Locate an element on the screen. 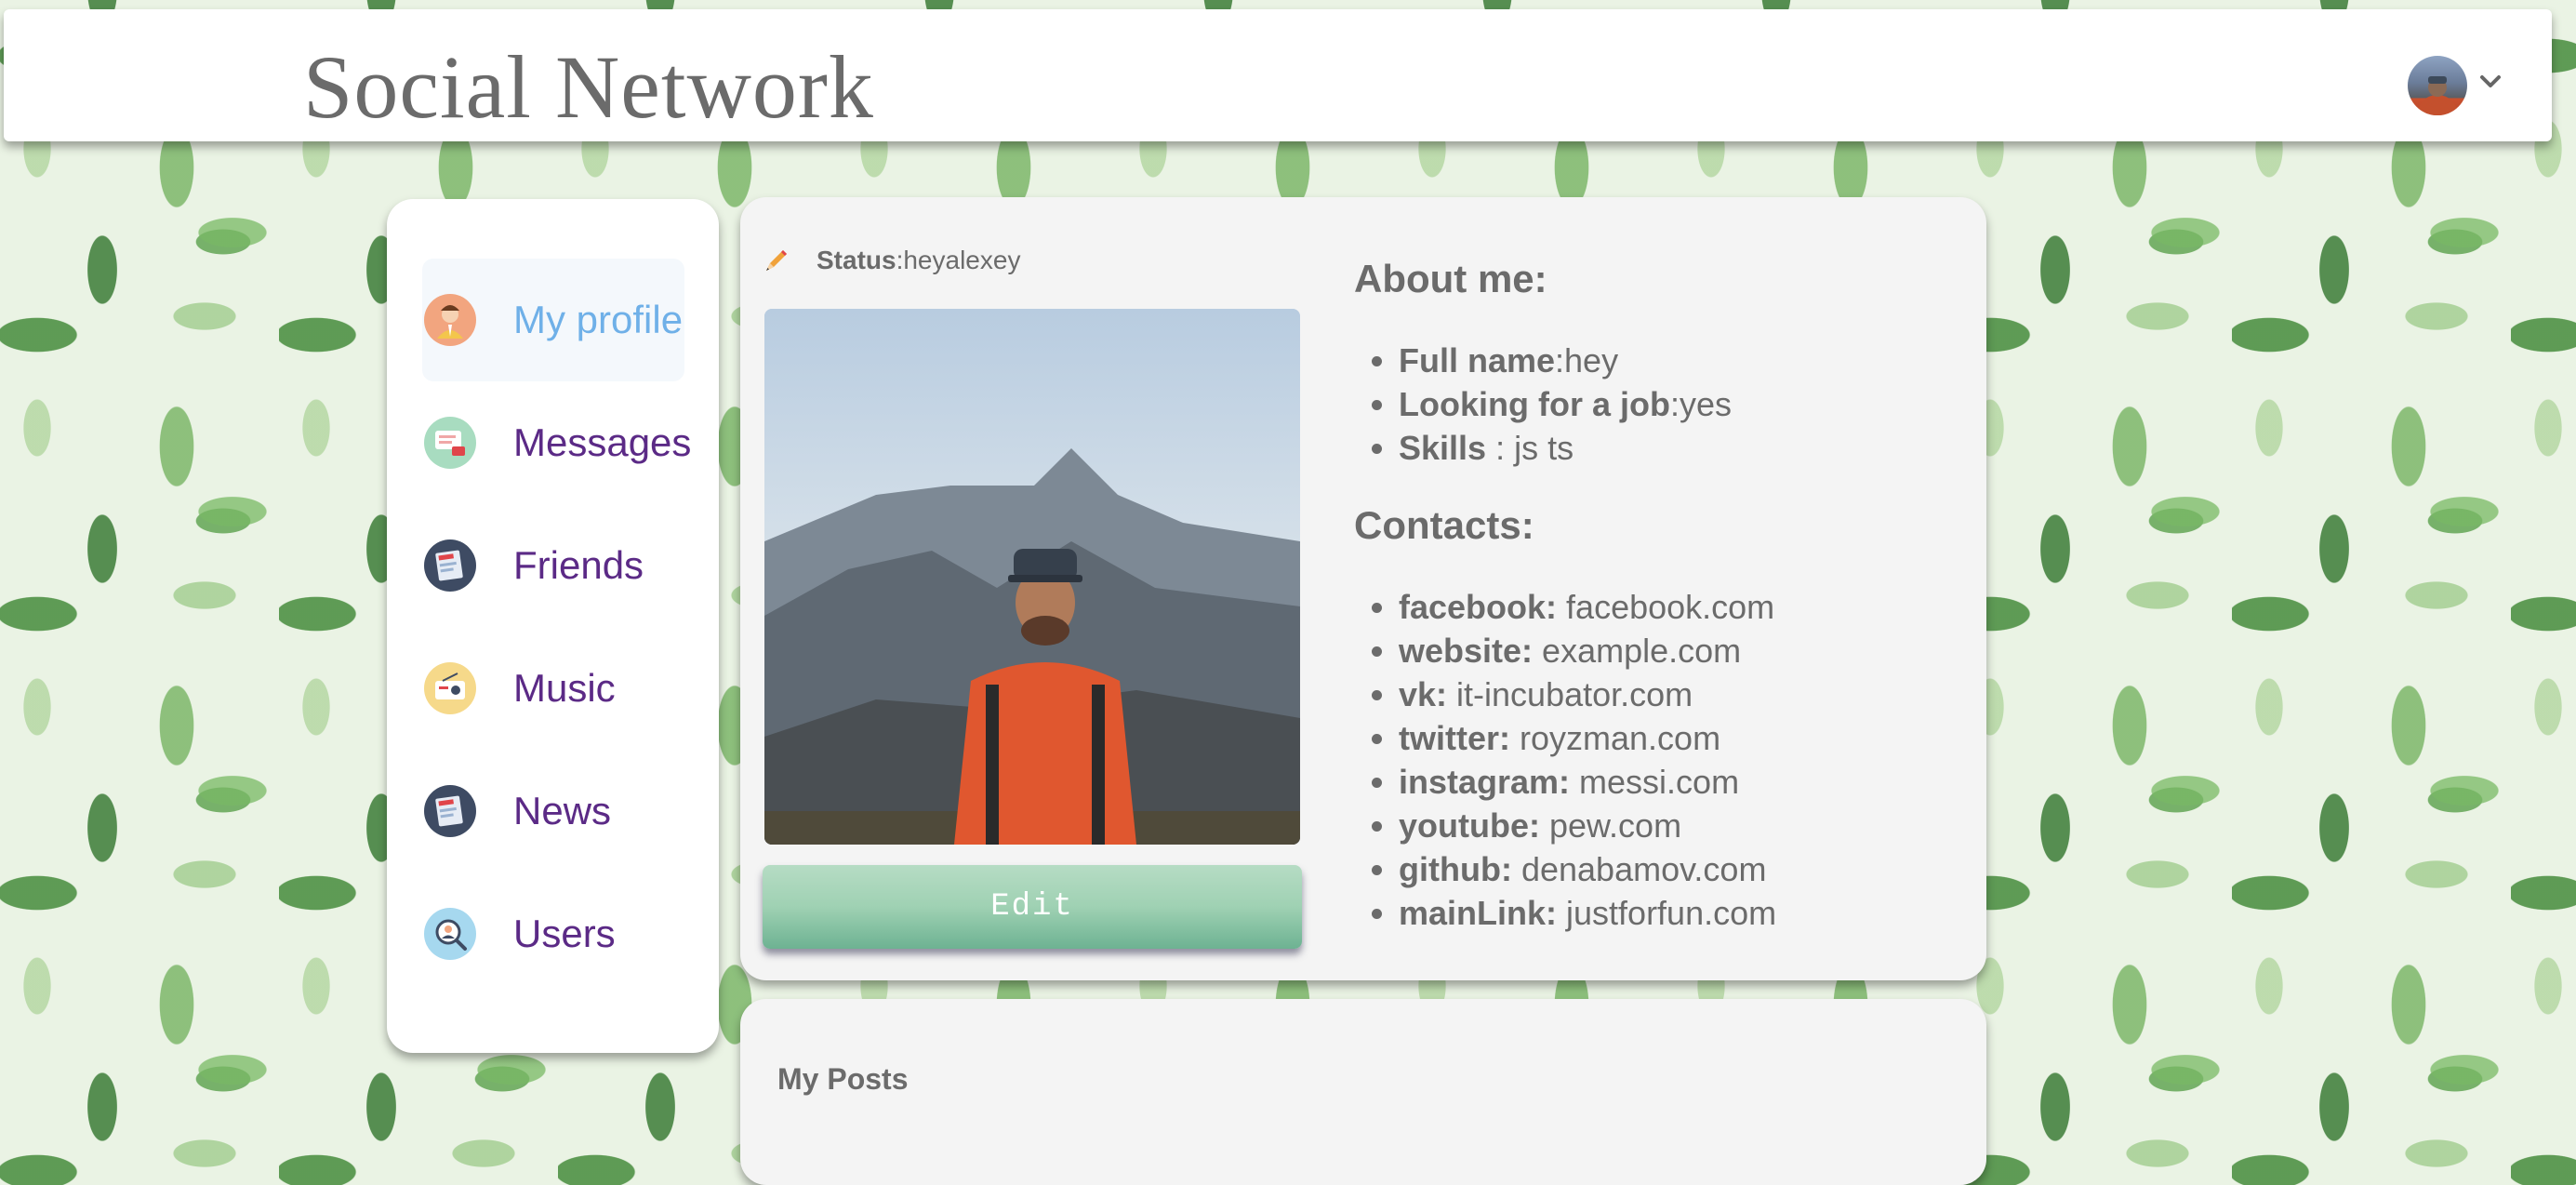 The image size is (2576, 1185). contact-item: vk: it-incubator.com is located at coordinates (1587, 694).